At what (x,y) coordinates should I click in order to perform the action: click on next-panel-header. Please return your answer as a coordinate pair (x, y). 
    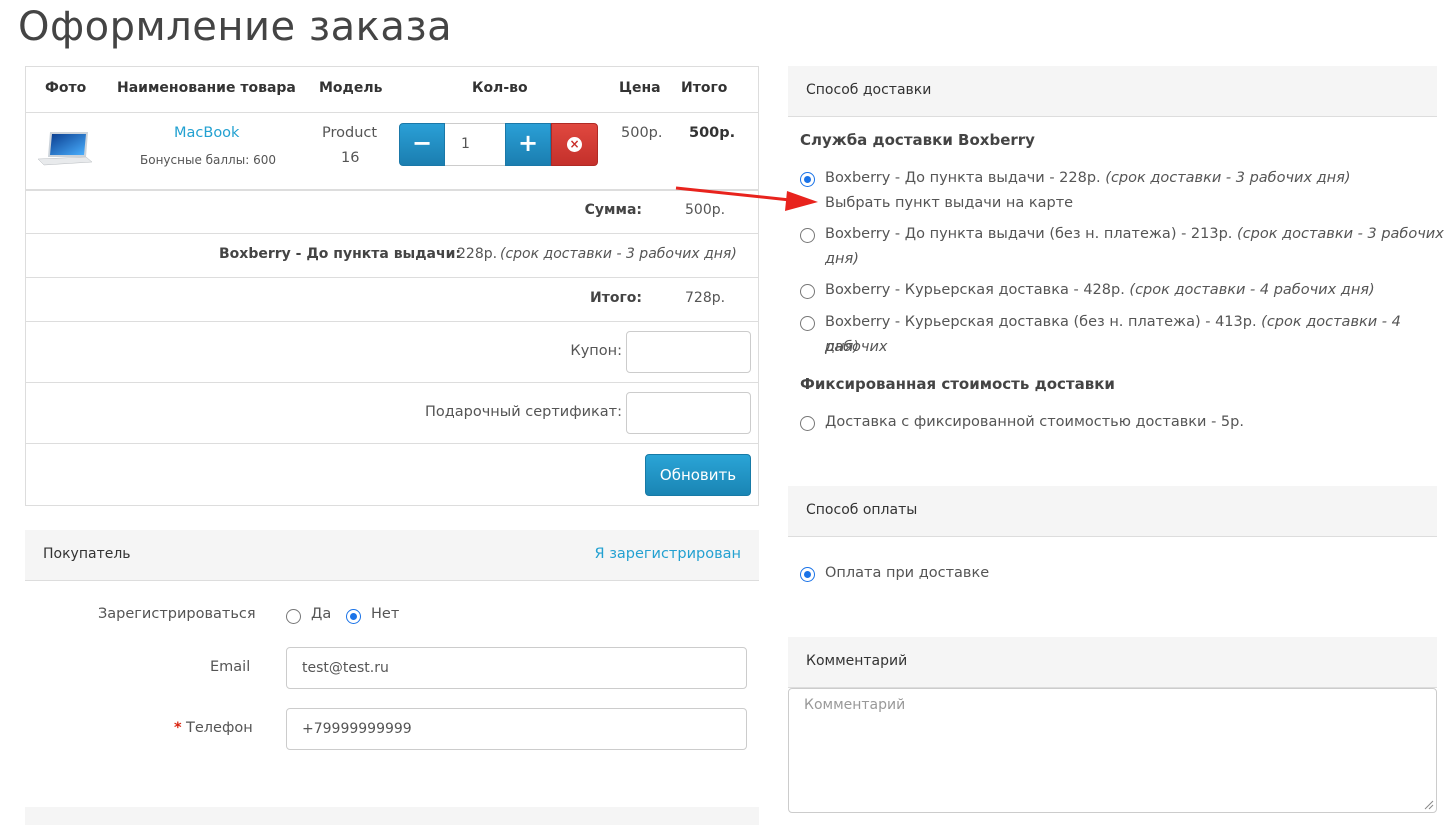
    Looking at the image, I should click on (392, 816).